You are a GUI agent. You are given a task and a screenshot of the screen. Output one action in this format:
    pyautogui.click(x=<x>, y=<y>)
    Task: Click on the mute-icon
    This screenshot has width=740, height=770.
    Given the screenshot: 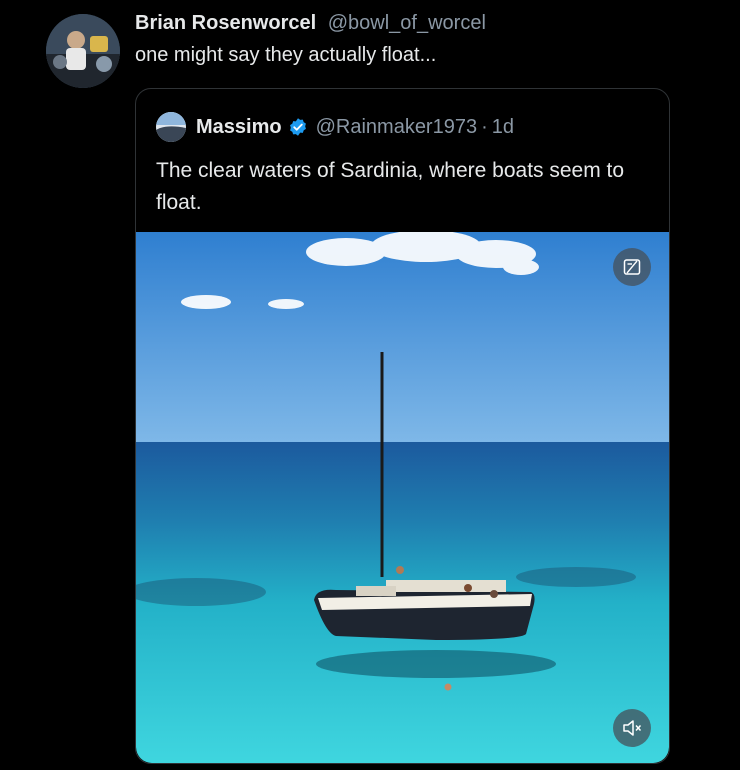 What is the action you would take?
    pyautogui.click(x=632, y=728)
    